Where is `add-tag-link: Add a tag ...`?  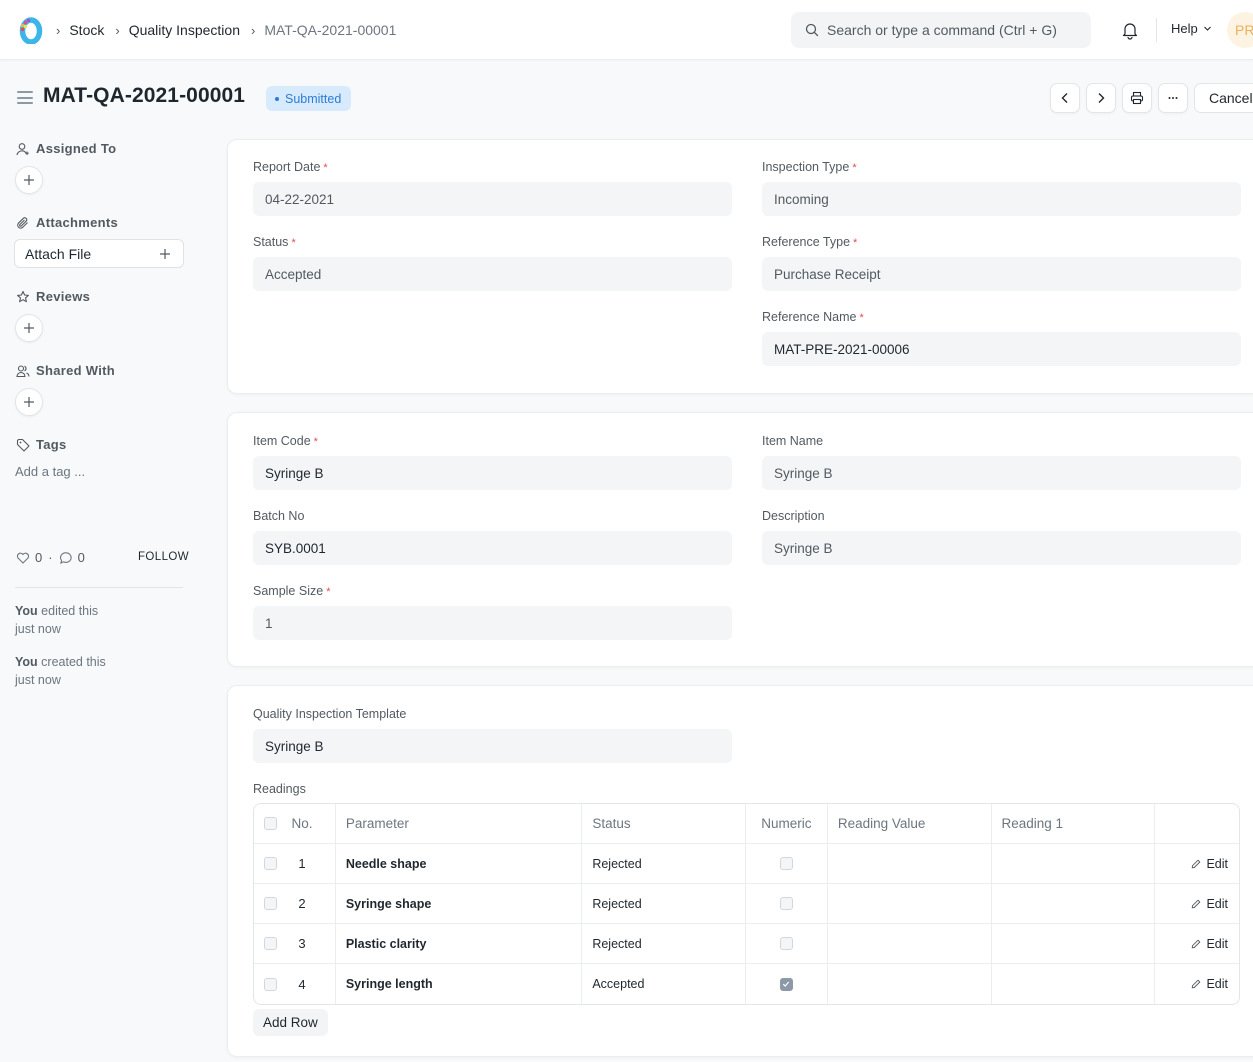
add-tag-link: Add a tag ... is located at coordinates (50, 471).